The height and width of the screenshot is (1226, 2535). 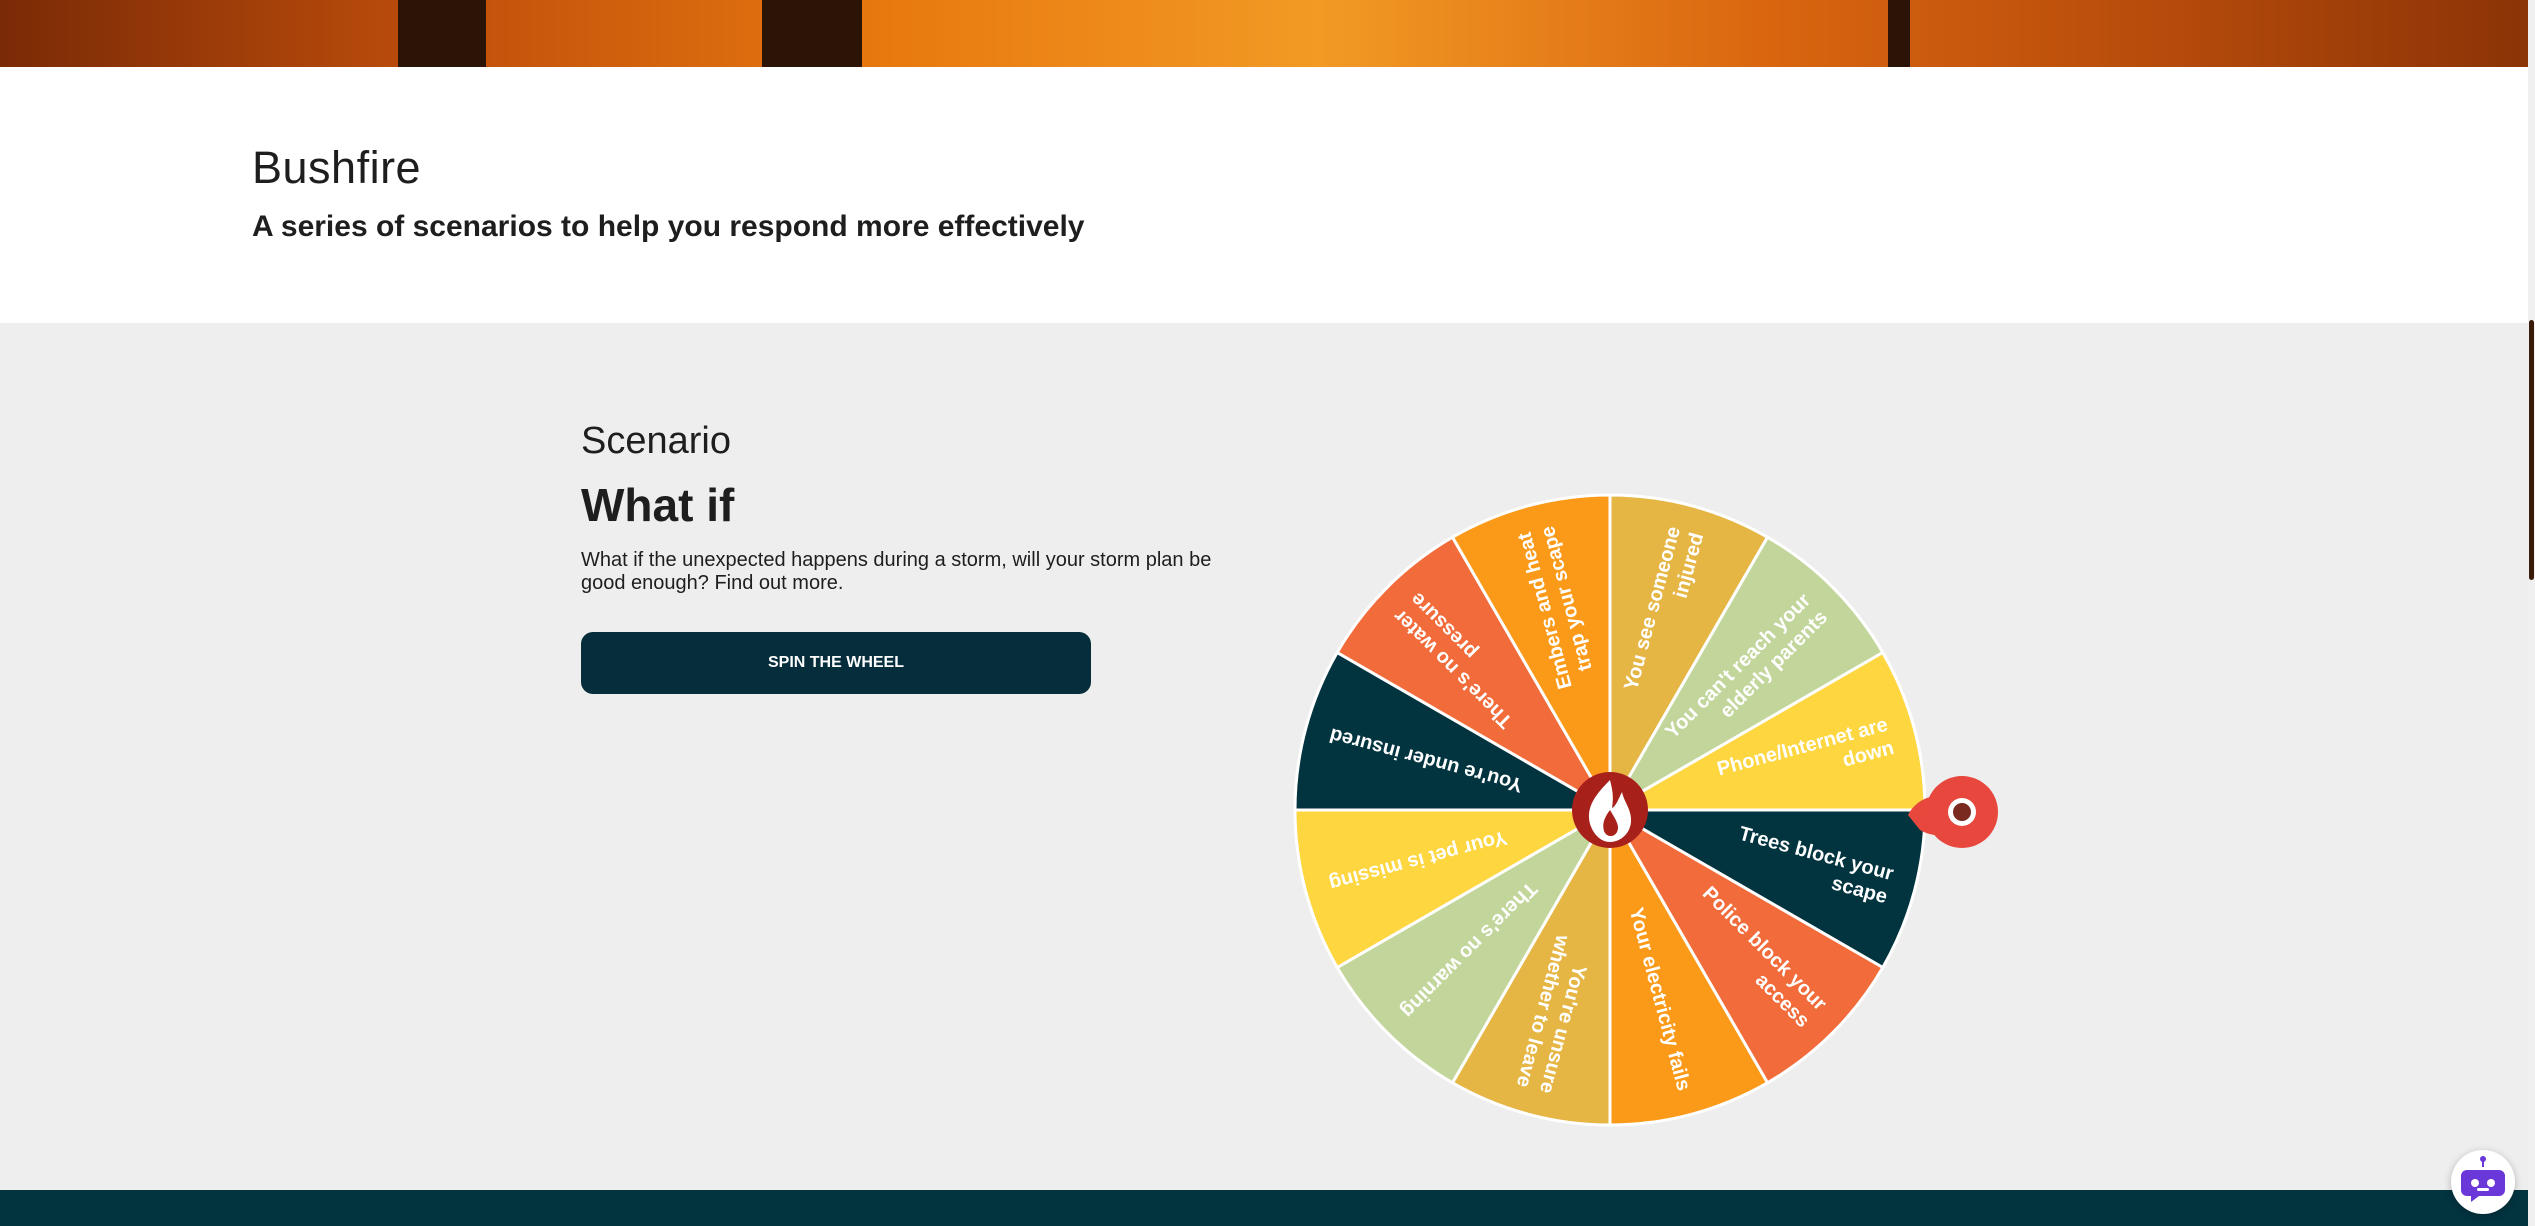 I want to click on spin-wheel-button: SPIN THE WHEEL, so click(x=836, y=663).